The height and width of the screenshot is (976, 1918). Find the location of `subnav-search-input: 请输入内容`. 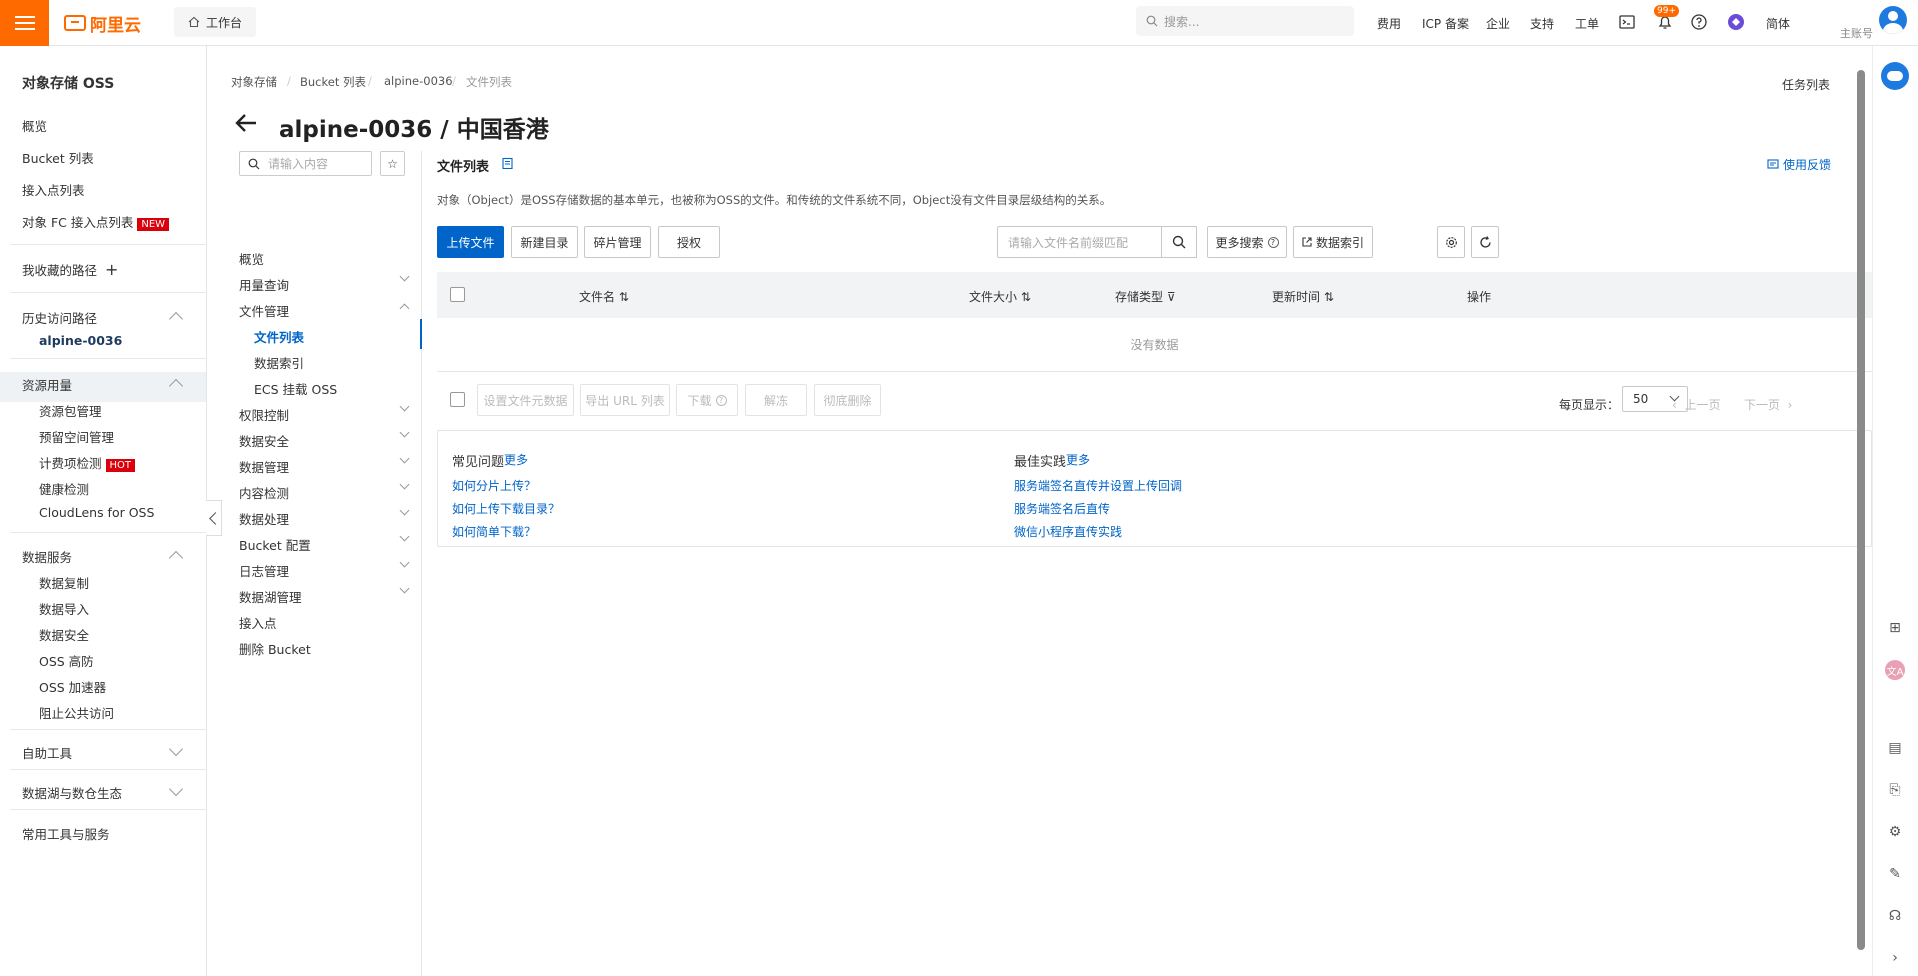

subnav-search-input: 请输入内容 is located at coordinates (305, 163).